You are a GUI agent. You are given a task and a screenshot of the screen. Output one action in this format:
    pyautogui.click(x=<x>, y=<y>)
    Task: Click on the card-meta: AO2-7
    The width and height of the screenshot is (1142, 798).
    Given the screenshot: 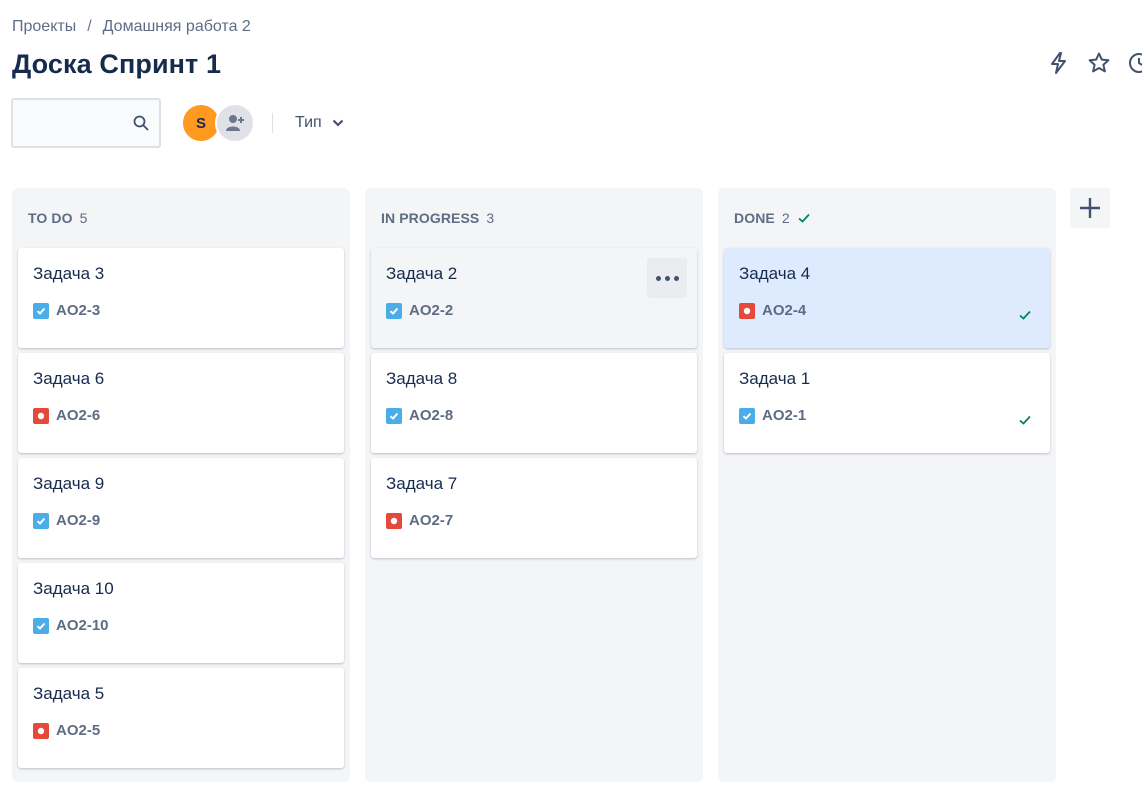 What is the action you would take?
    pyautogui.click(x=534, y=520)
    